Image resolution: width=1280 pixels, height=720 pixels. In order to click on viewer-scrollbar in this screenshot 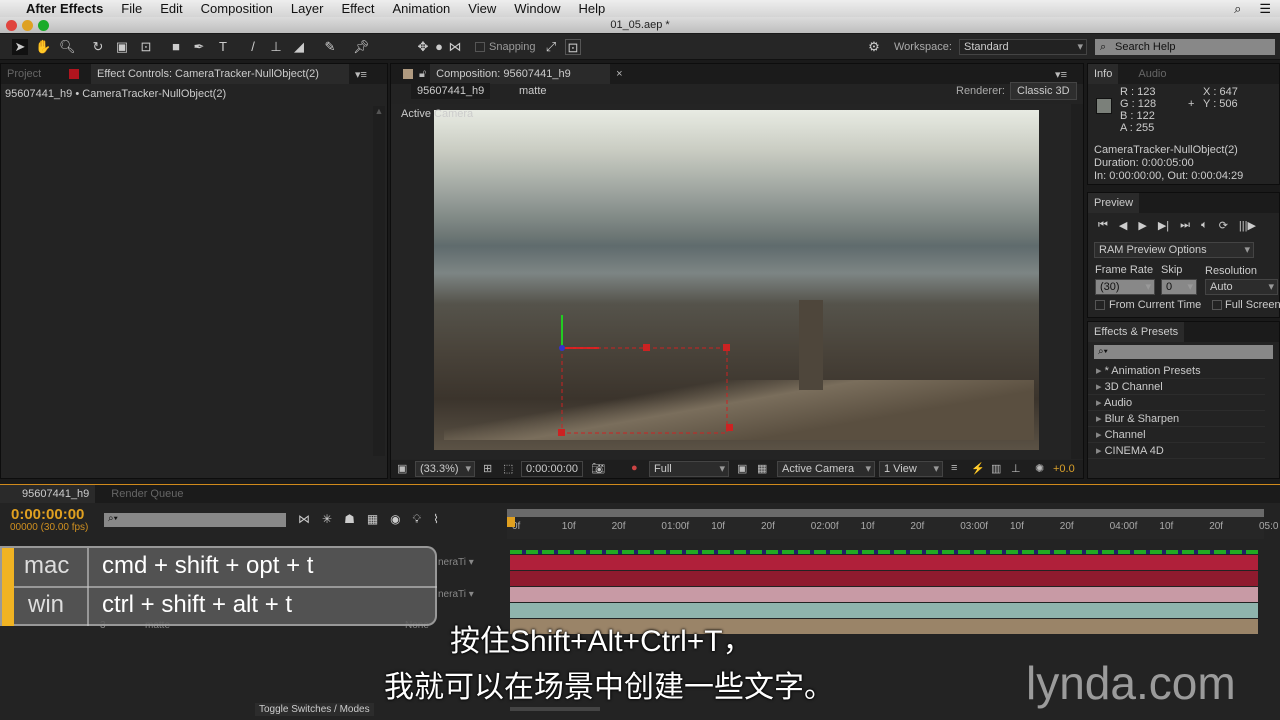, I will do `click(1077, 281)`.